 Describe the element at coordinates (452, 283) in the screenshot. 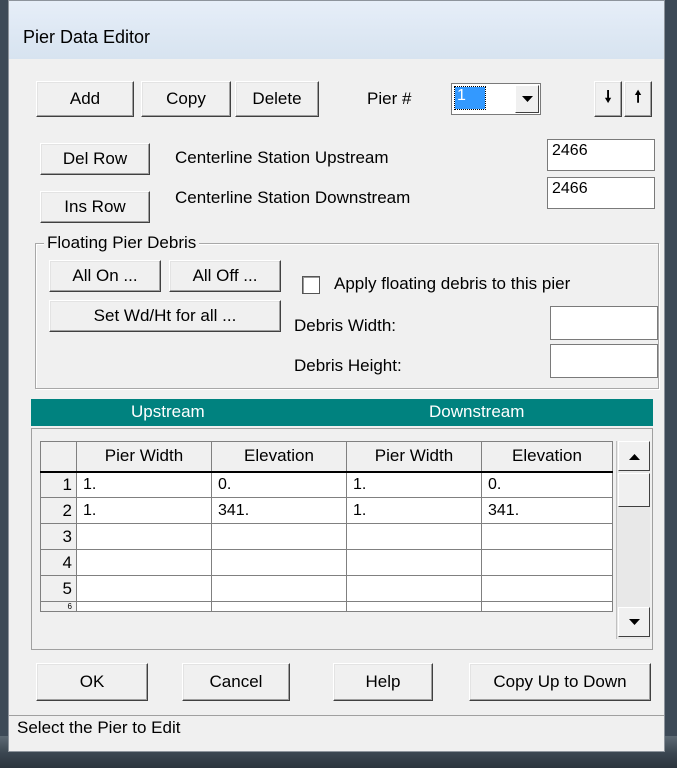

I see `apply-debris-label: Apply floating debris to this pier` at that location.